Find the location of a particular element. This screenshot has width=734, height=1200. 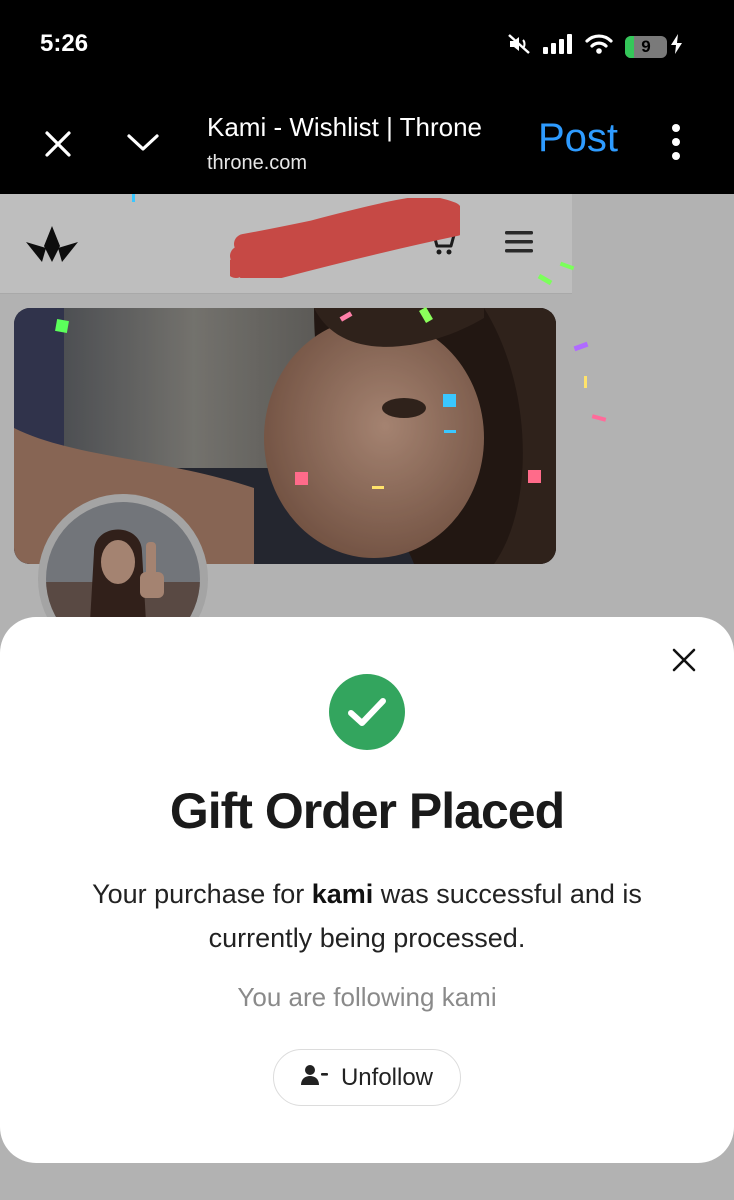

post-button: Post is located at coordinates (578, 138).